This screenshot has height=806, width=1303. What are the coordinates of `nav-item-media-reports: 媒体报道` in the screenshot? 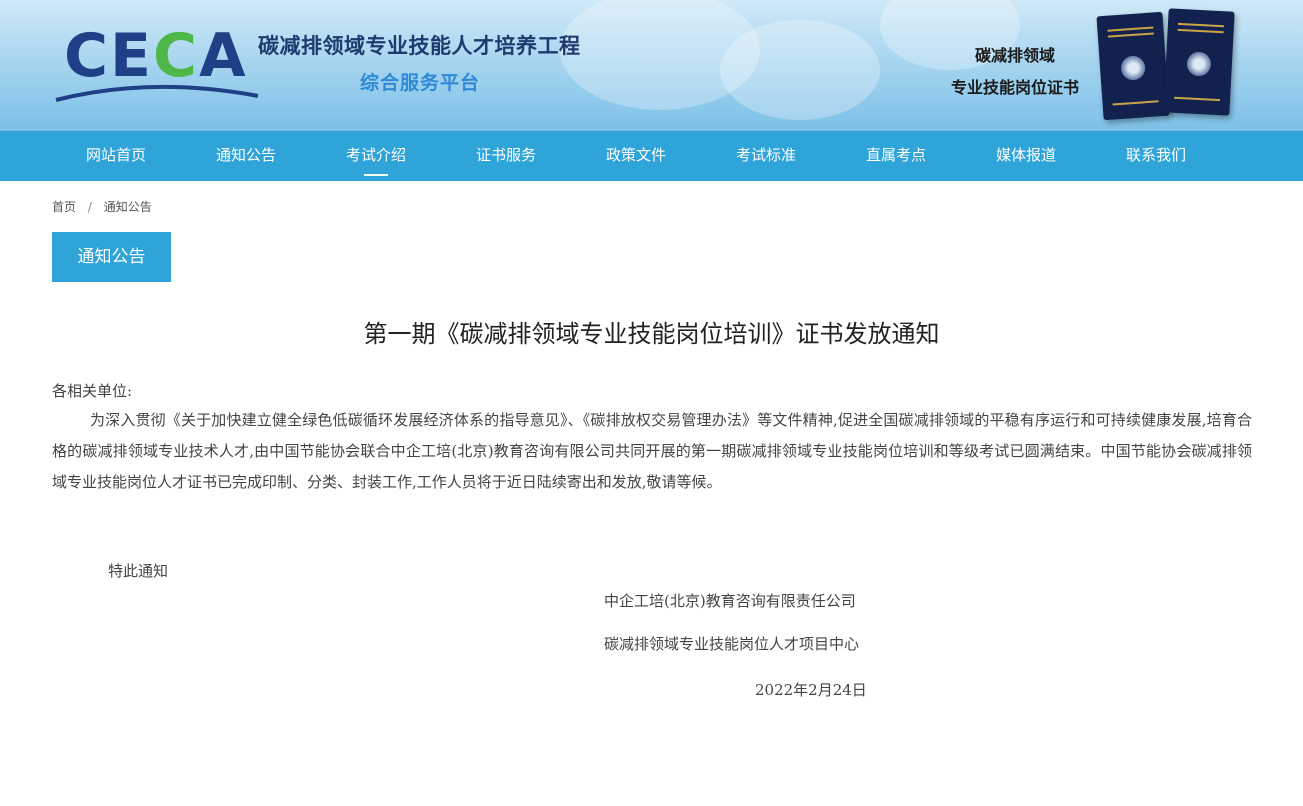 It's located at (1026, 156).